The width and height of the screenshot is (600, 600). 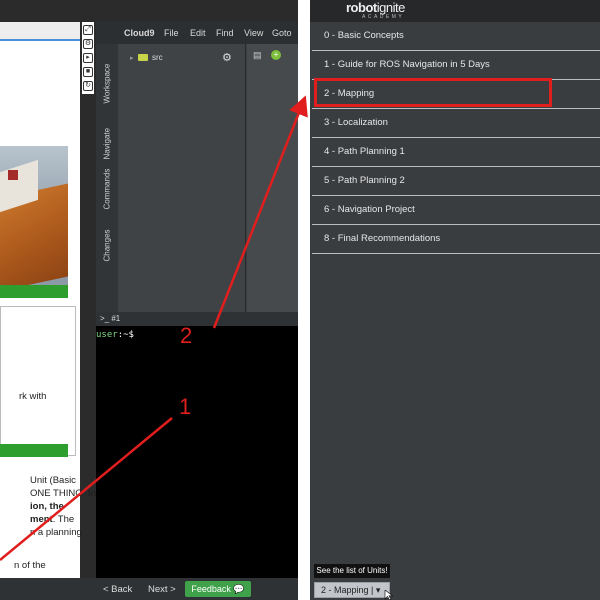 I want to click on ide-menubar: Cloud9 File Edit Find View Goto, so click(x=197, y=33).